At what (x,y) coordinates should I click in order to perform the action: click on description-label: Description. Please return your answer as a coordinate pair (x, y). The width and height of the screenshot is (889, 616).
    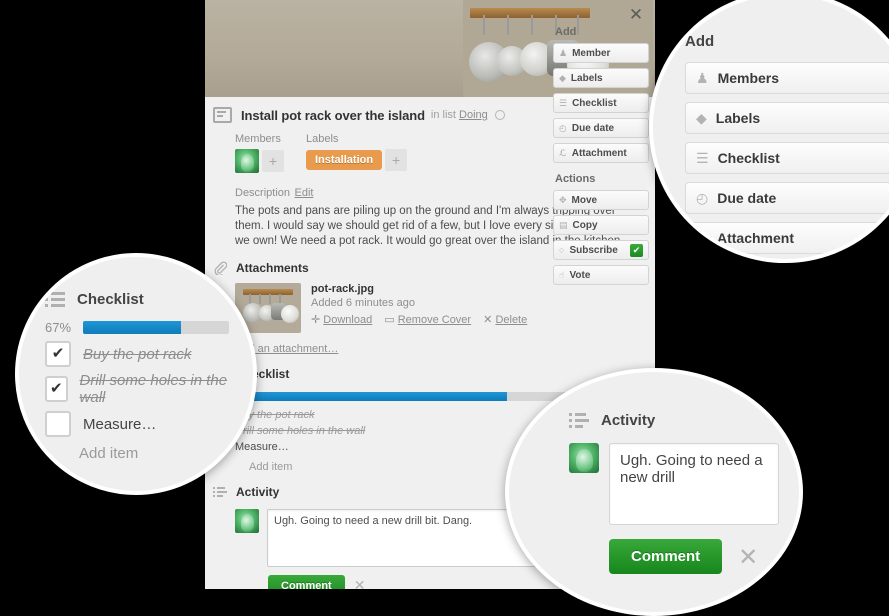
    Looking at the image, I should click on (263, 193).